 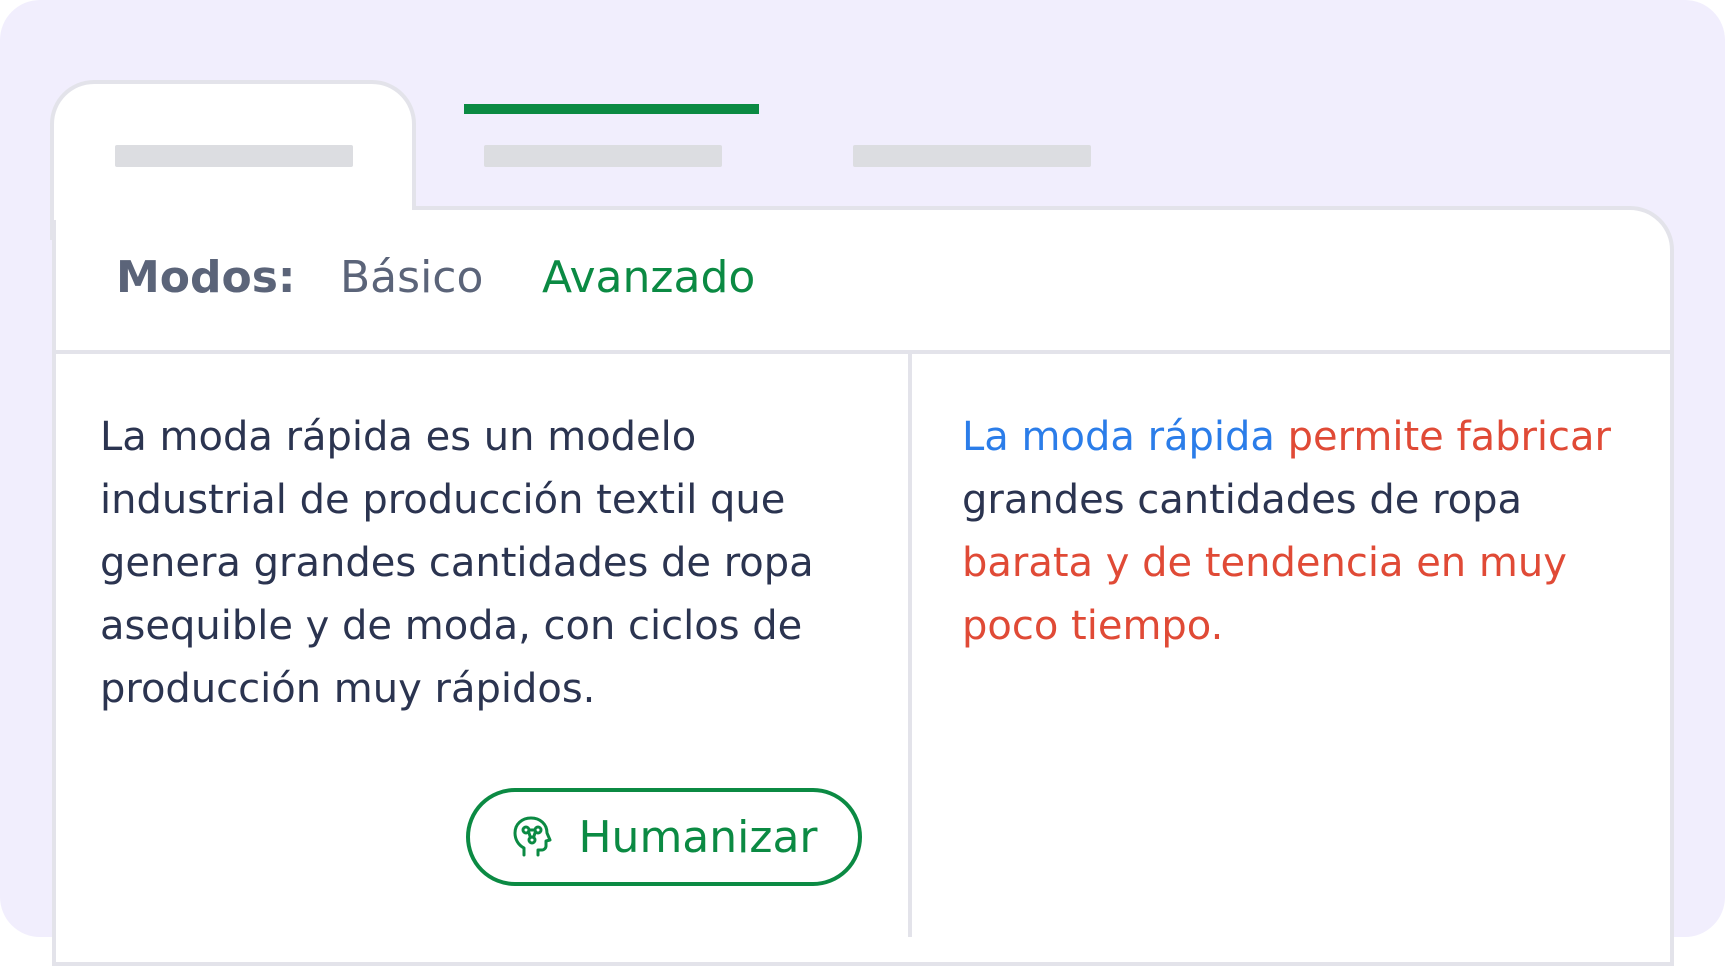 I want to click on output-segment-changed: permite fabricar, so click(x=1449, y=437).